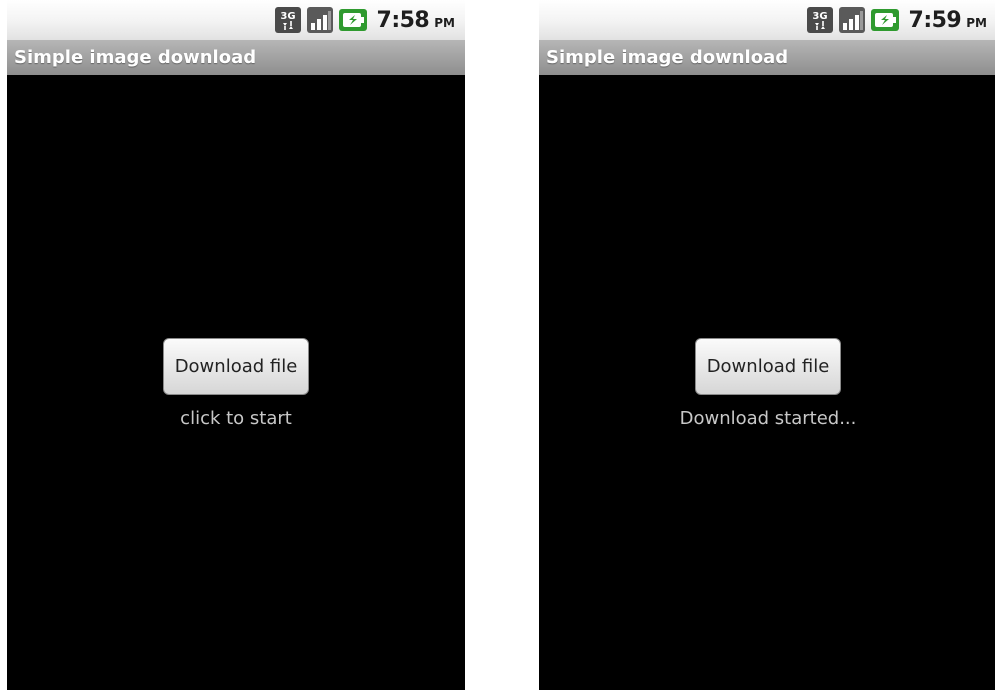 The width and height of the screenshot is (995, 690). What do you see at coordinates (236, 418) in the screenshot?
I see `download-status-text: click to start` at bounding box center [236, 418].